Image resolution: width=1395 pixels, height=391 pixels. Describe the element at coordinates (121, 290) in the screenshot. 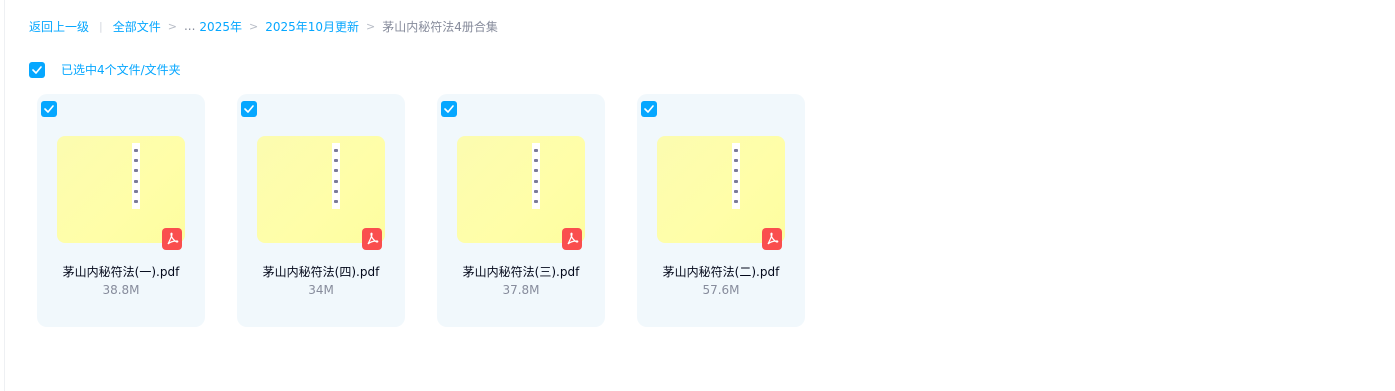

I see `file-size: 38.8M` at that location.